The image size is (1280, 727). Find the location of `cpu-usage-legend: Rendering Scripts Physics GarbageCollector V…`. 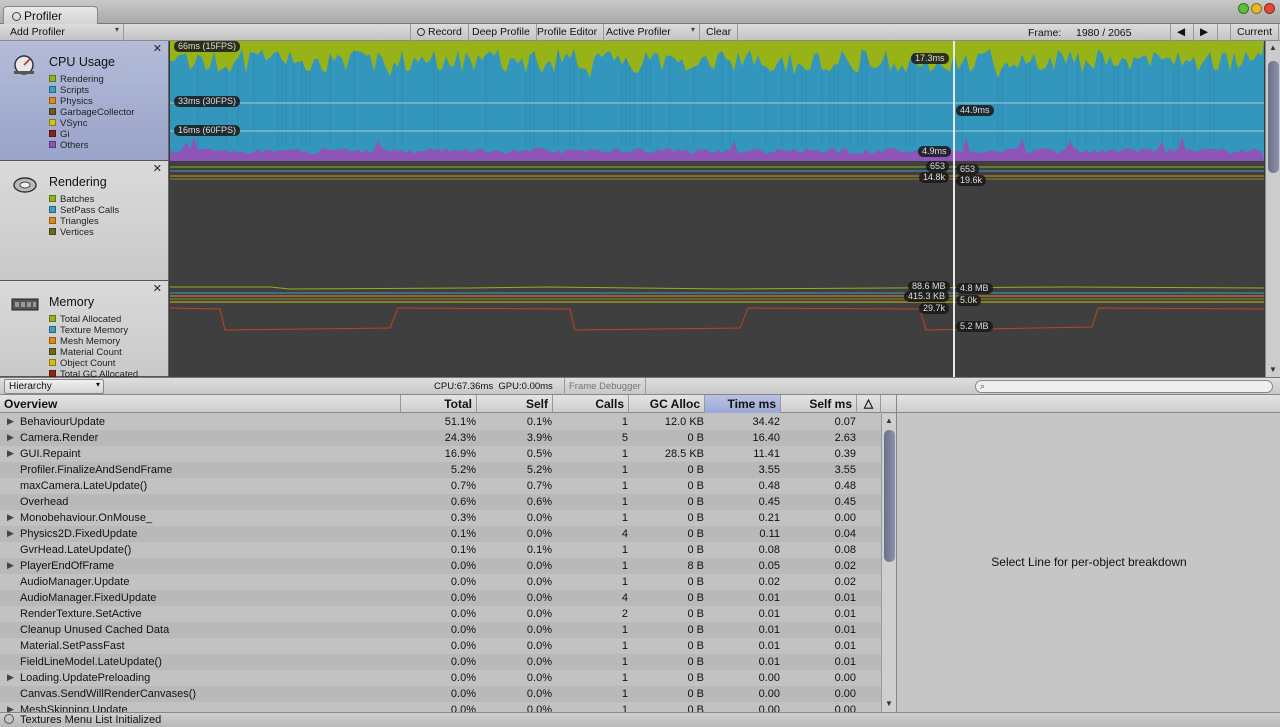

cpu-usage-legend: Rendering Scripts Physics GarbageCollector V… is located at coordinates (91, 112).